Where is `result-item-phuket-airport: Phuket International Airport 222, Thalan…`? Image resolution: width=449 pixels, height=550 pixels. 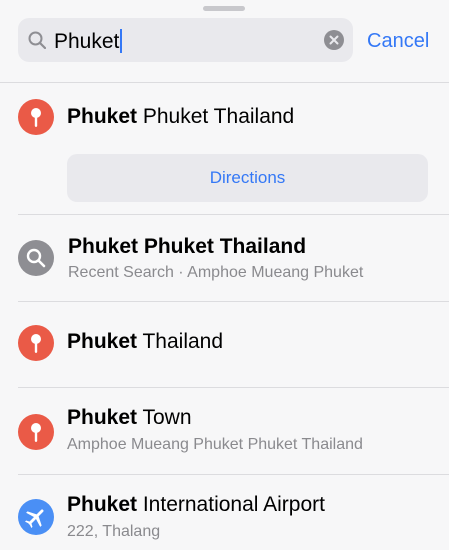 result-item-phuket-airport: Phuket International Airport 222, Thalan… is located at coordinates (224, 512).